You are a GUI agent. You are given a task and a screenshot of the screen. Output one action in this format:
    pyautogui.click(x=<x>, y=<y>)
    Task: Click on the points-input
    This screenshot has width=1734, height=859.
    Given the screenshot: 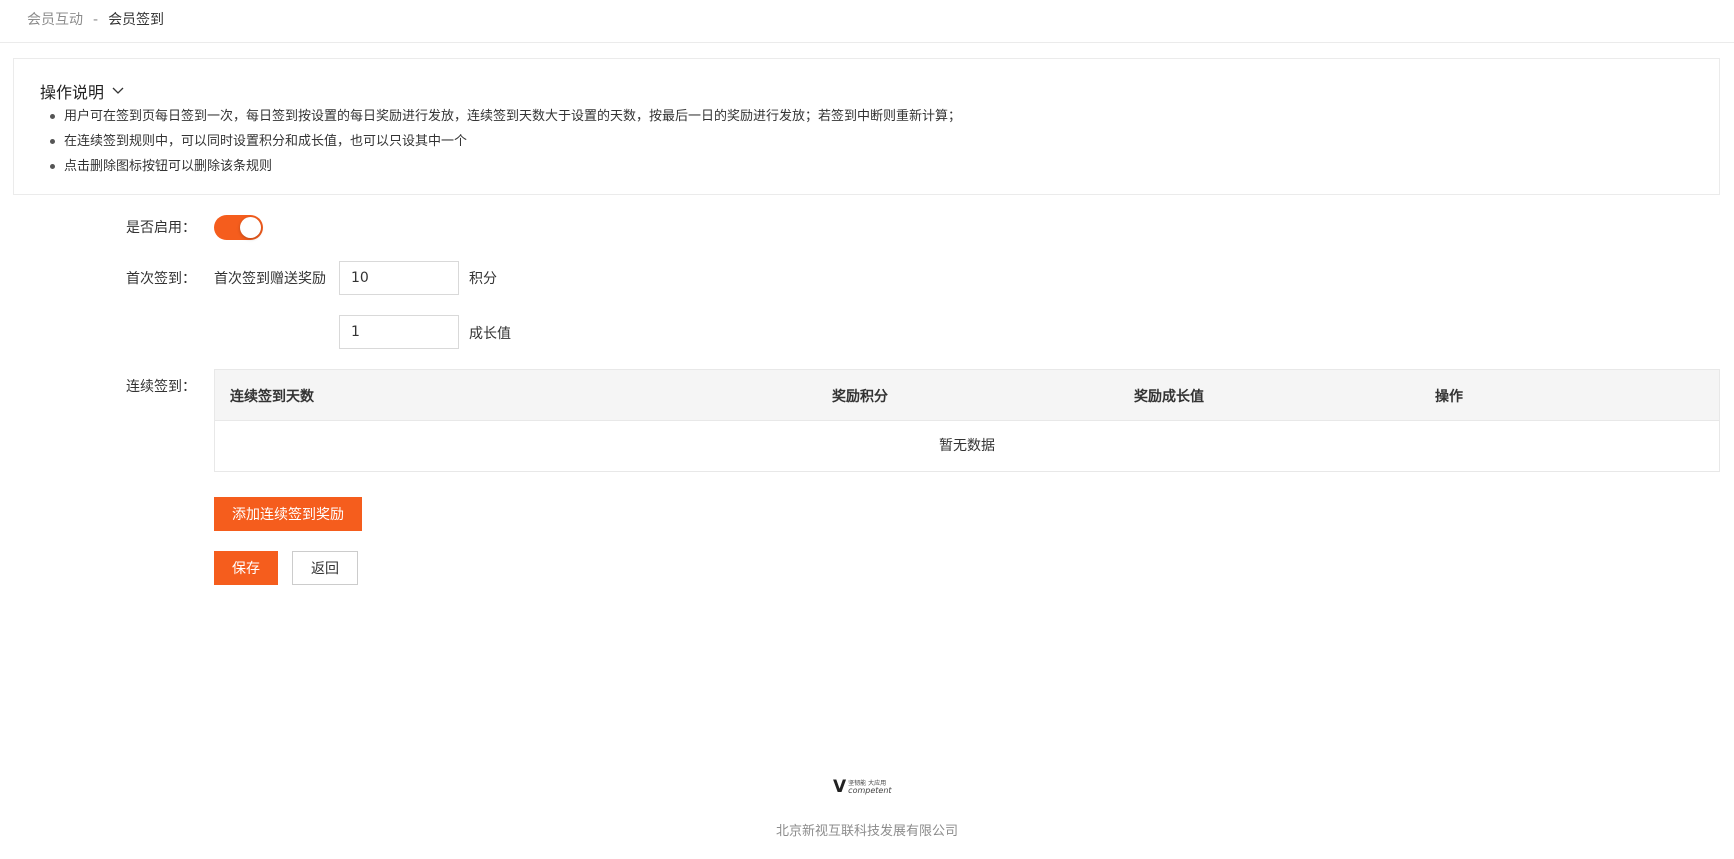 What is the action you would take?
    pyautogui.click(x=399, y=278)
    